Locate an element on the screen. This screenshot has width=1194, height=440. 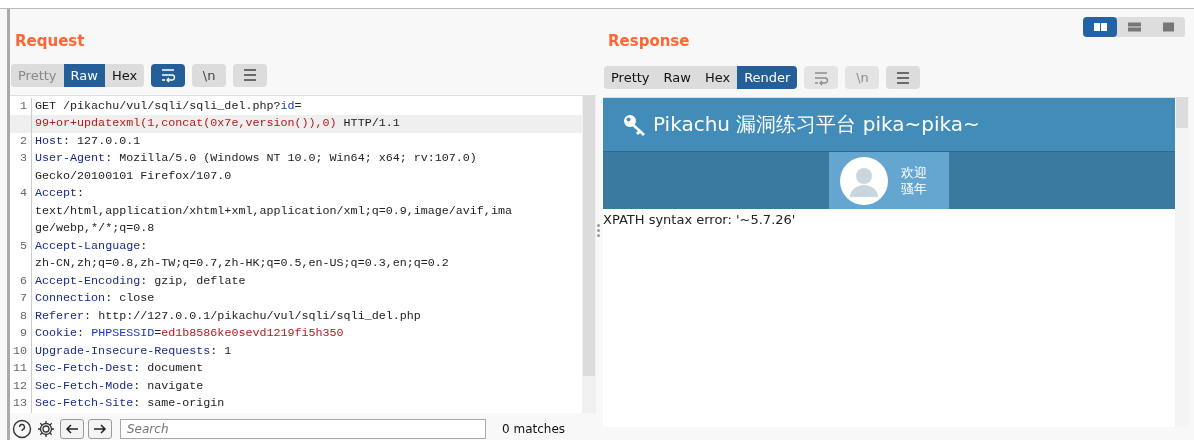
code-line: ge/webp,*/*;q=0.8 is located at coordinates (95, 229).